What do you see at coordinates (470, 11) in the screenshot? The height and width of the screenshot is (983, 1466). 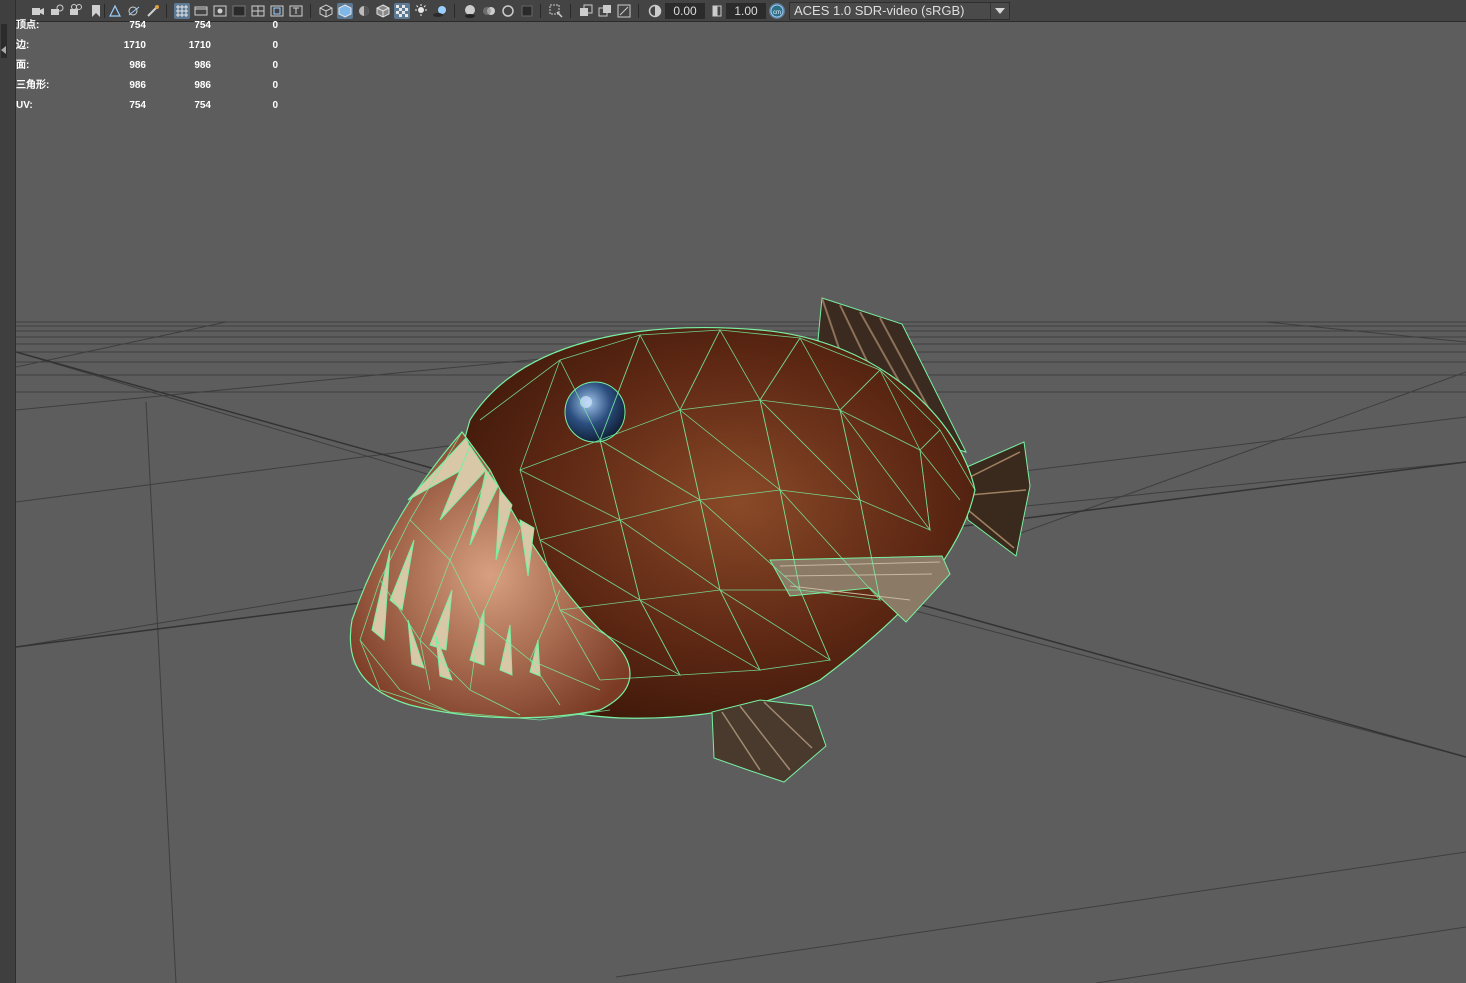 I see `screen-space-ao-icon` at bounding box center [470, 11].